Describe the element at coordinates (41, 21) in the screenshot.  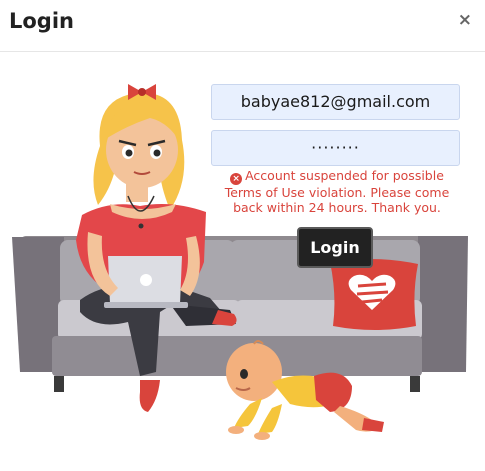
I see `modal-title: Login` at that location.